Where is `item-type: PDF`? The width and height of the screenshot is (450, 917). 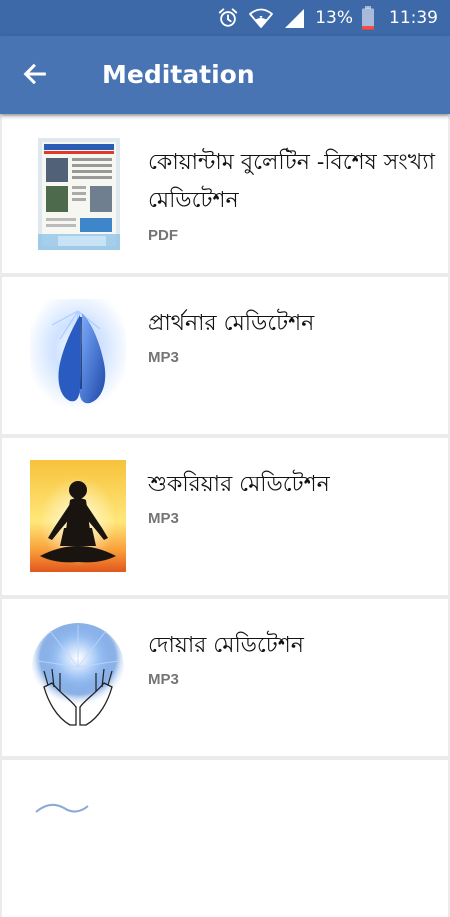
item-type: PDF is located at coordinates (163, 235).